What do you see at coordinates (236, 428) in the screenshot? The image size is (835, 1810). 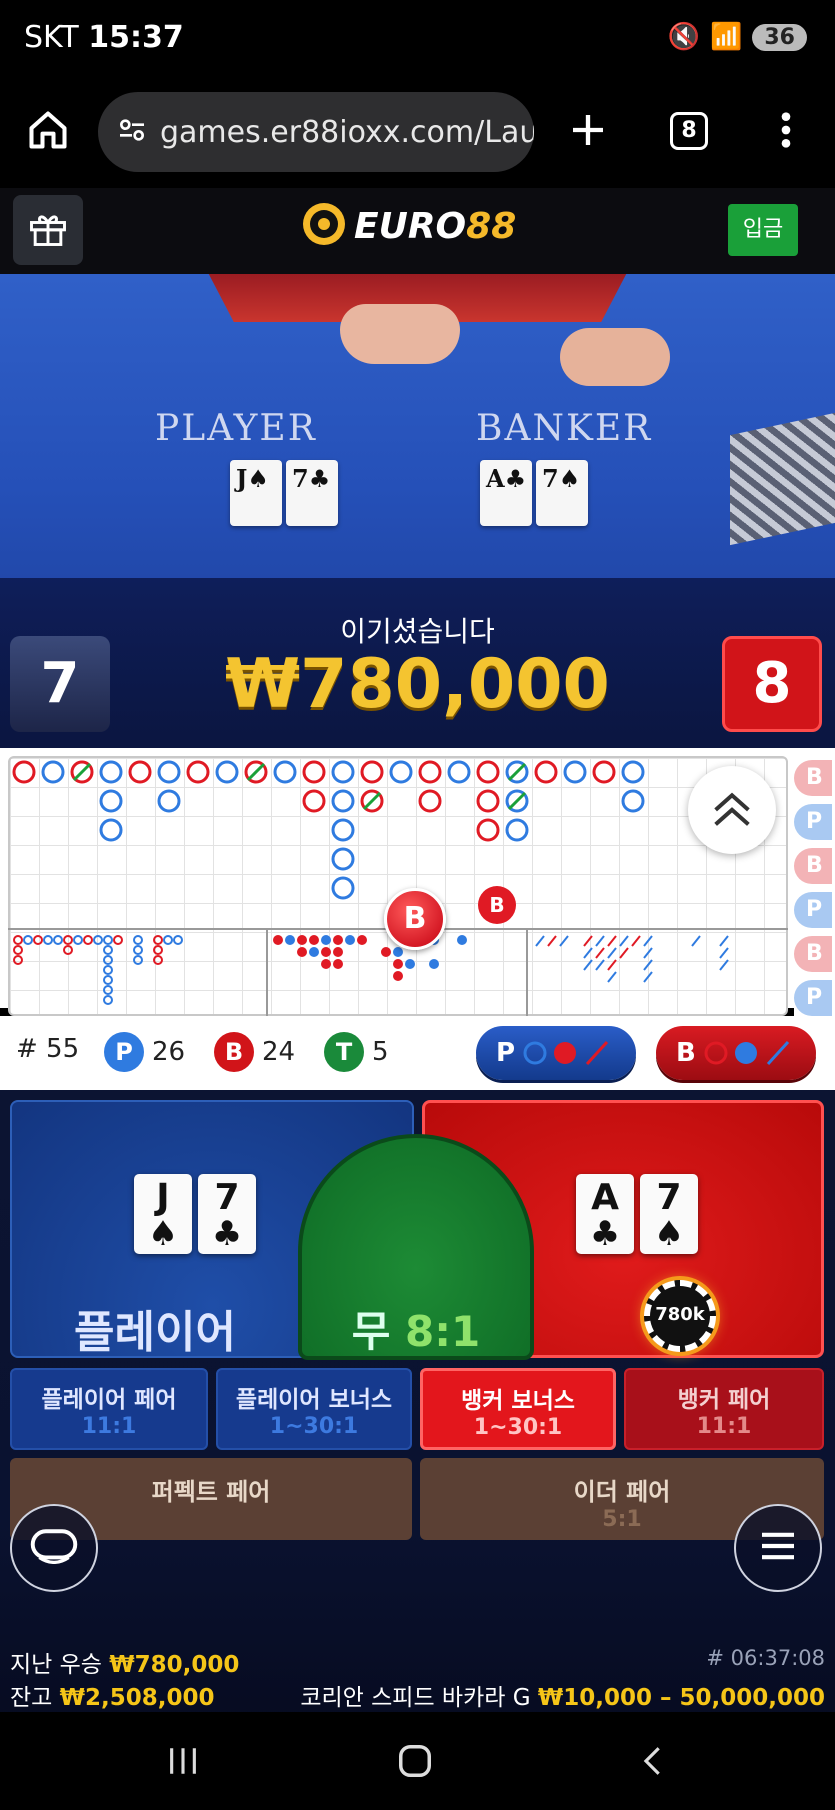 I see `felt-player-label: PLAYER` at bounding box center [236, 428].